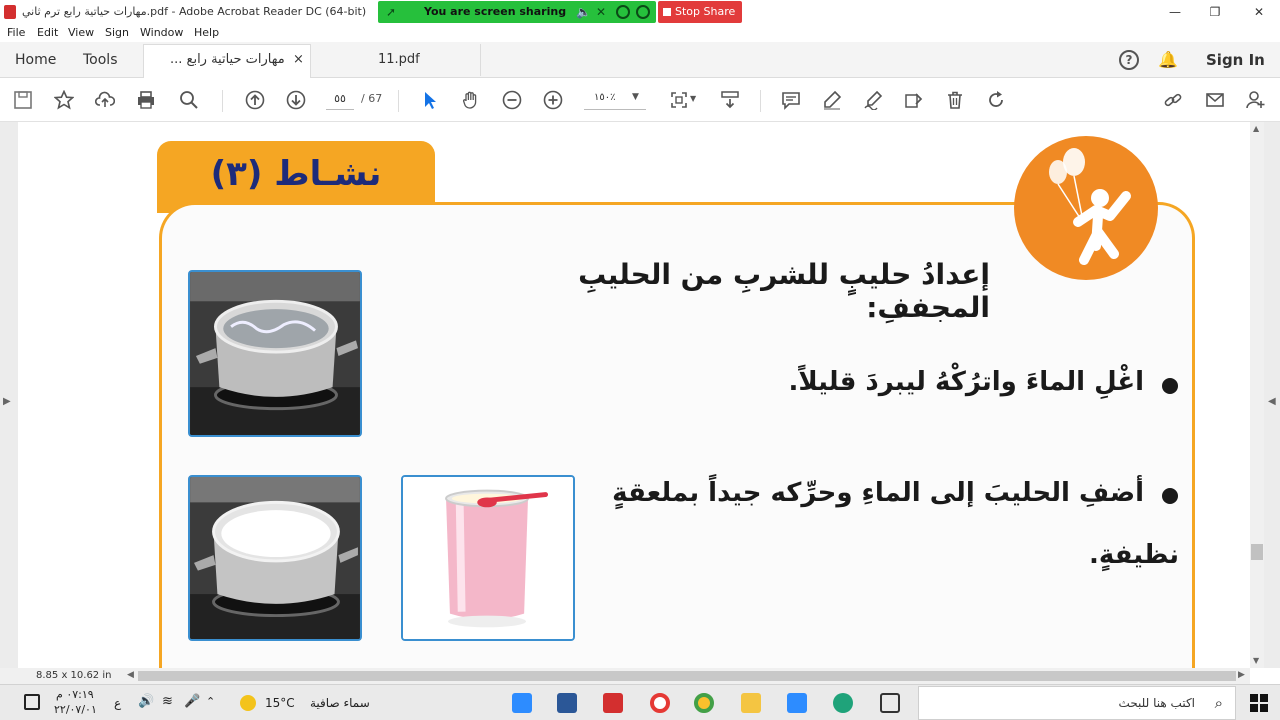 The width and height of the screenshot is (1280, 720). I want to click on draw-icon, so click(873, 100).